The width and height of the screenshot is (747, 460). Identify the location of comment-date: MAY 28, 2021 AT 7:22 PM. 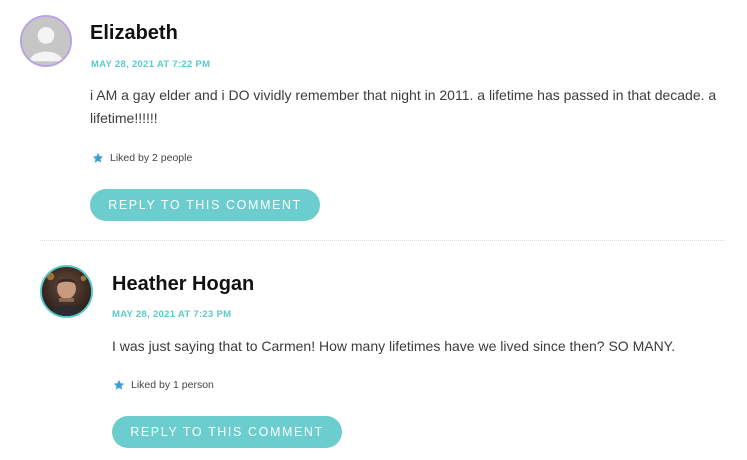
(150, 64).